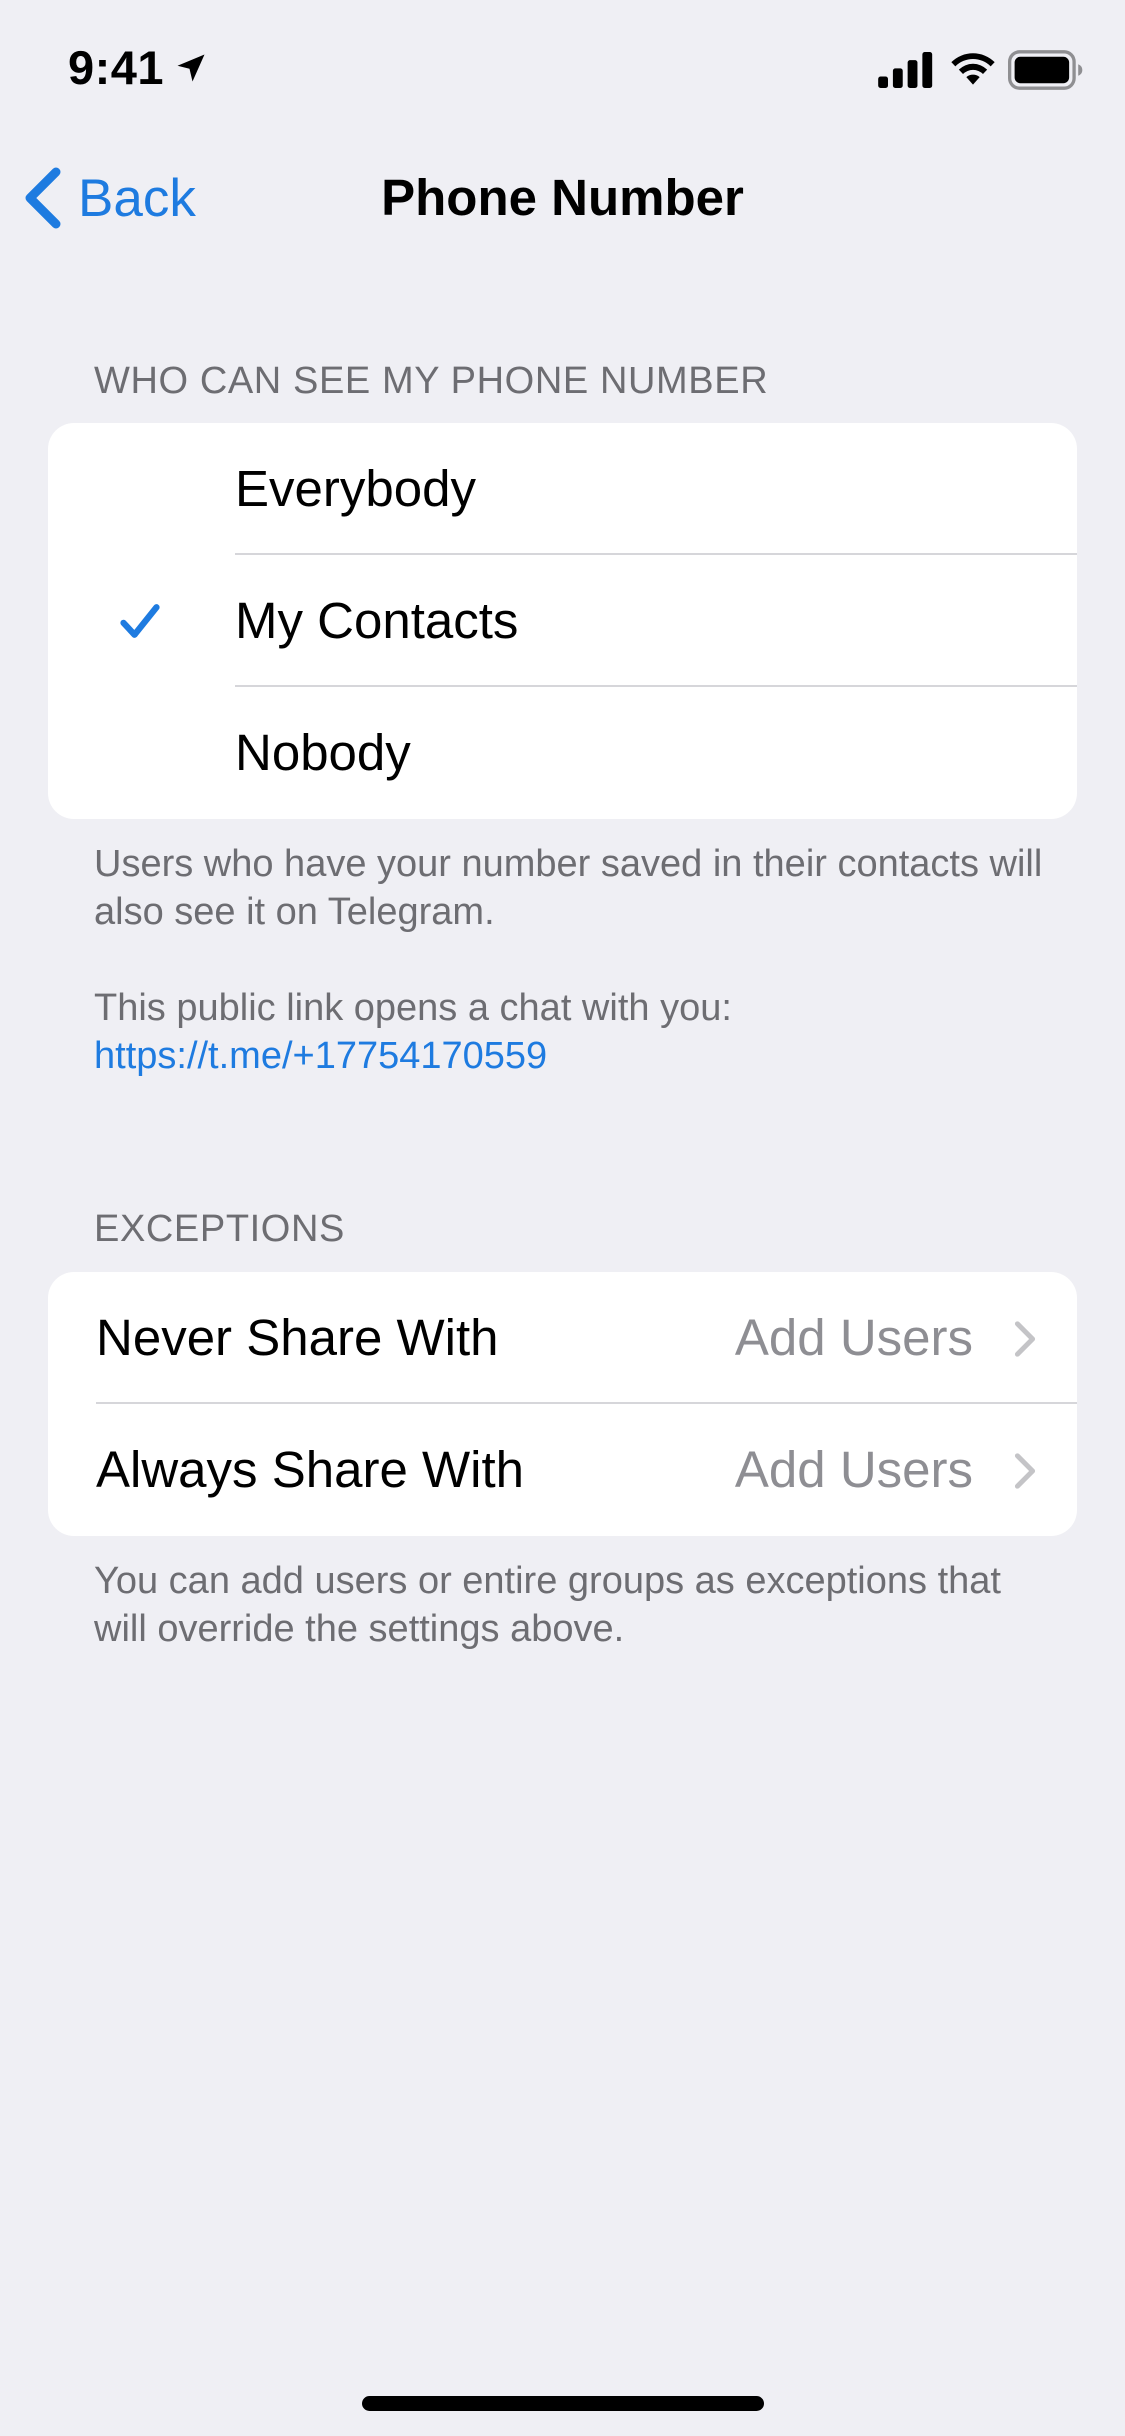  Describe the element at coordinates (219, 1229) in the screenshot. I see `exceptions-section-header: EXCEPTIONS` at that location.